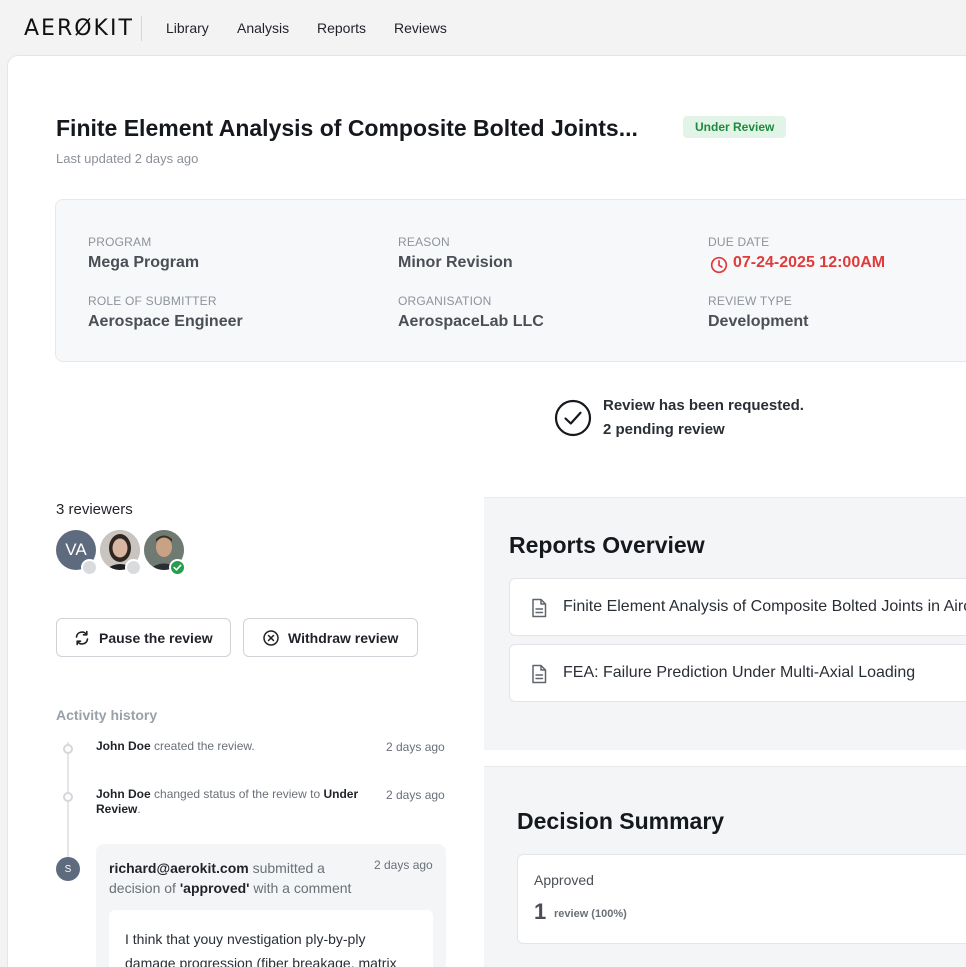  I want to click on due-date-label: DUE DATE, so click(739, 242).